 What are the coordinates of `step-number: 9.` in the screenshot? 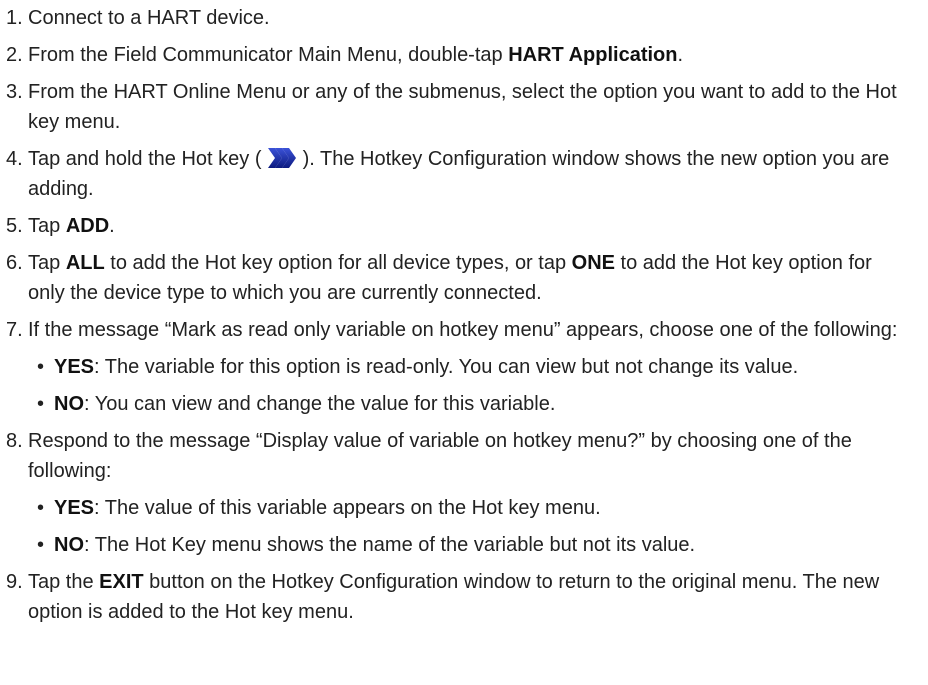 It's located at (14, 582).